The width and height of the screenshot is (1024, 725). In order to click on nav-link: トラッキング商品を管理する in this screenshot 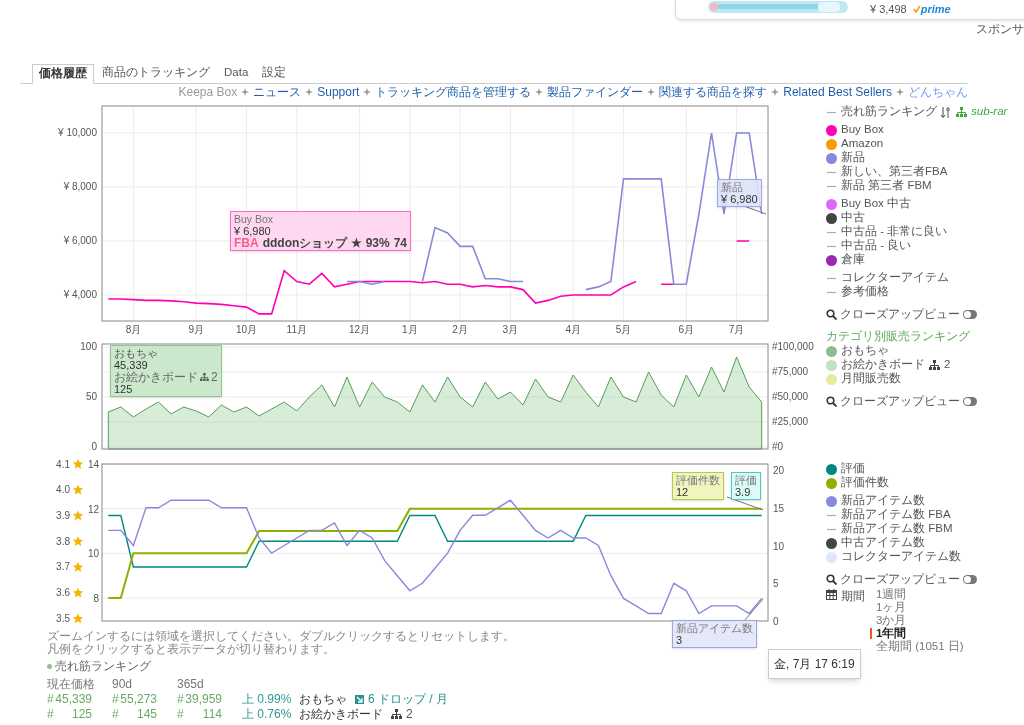, I will do `click(453, 92)`.